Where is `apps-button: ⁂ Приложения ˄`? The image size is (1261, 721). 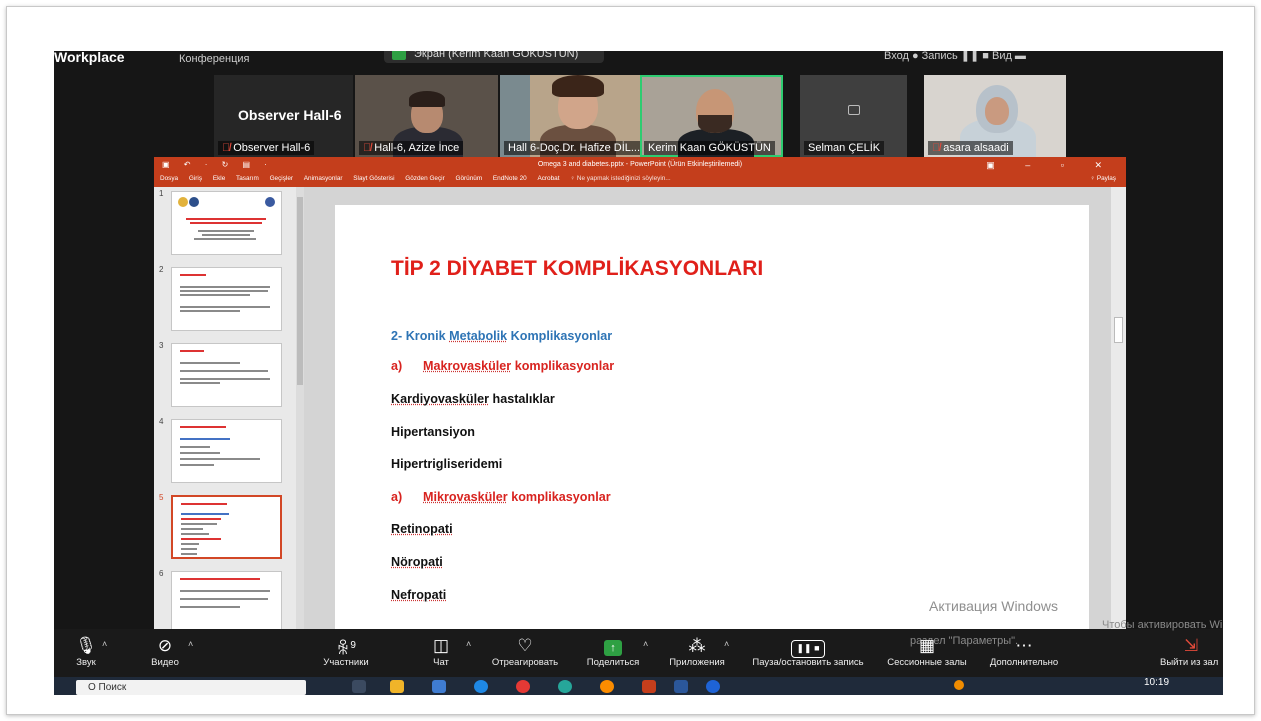
apps-button: ⁂ Приложения ˄ is located at coordinates (697, 651).